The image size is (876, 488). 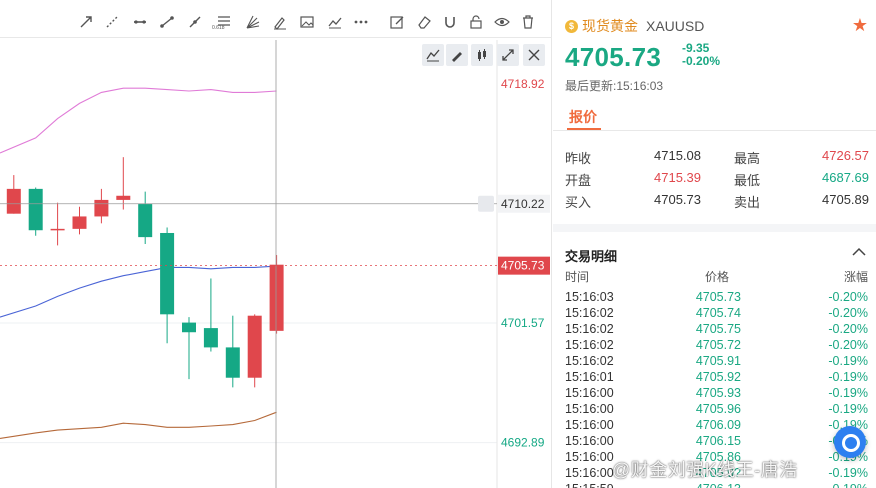 What do you see at coordinates (718, 409) in the screenshot?
I see `trade-price: 4705.96` at bounding box center [718, 409].